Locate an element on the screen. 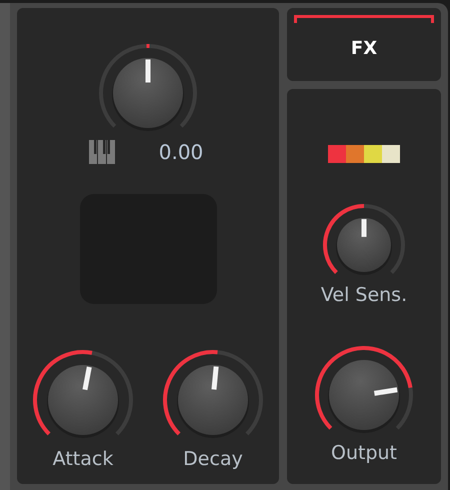 This screenshot has width=450, height=490. knob-label: Decay is located at coordinates (213, 459).